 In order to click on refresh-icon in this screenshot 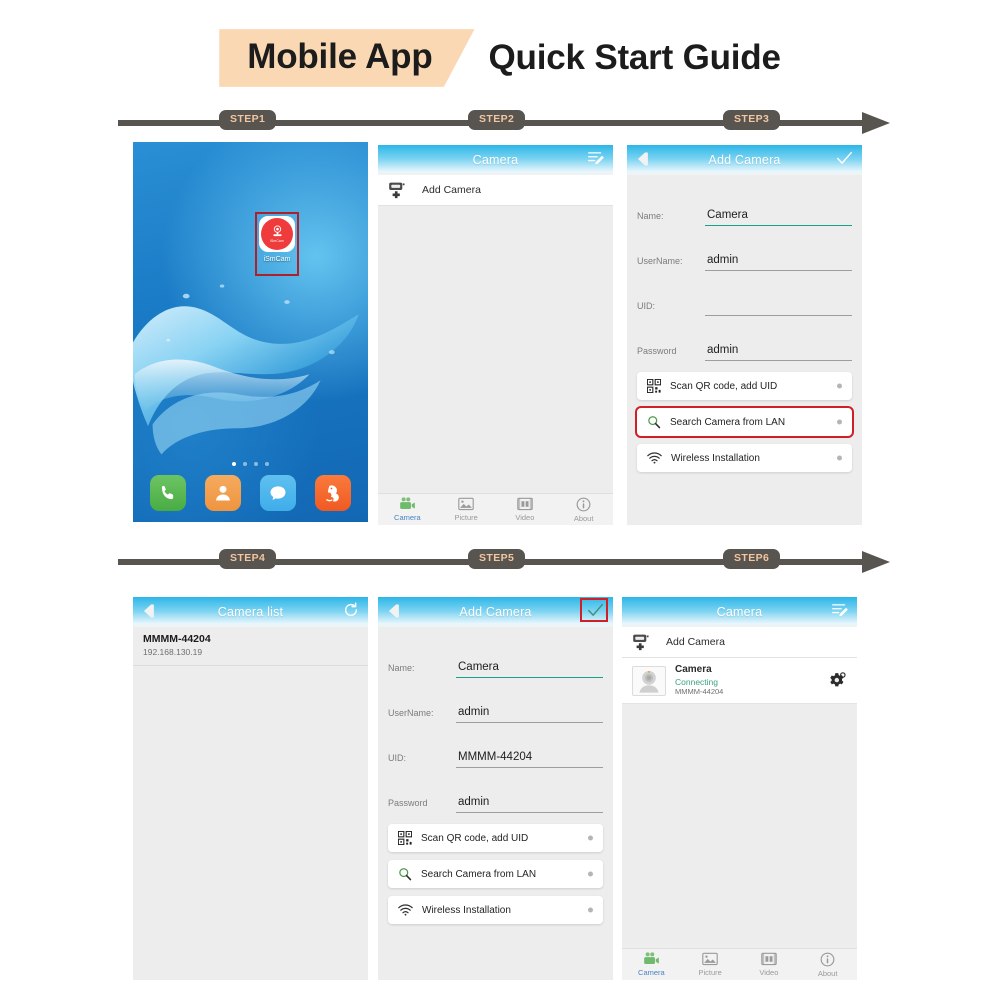, I will do `click(351, 610)`.